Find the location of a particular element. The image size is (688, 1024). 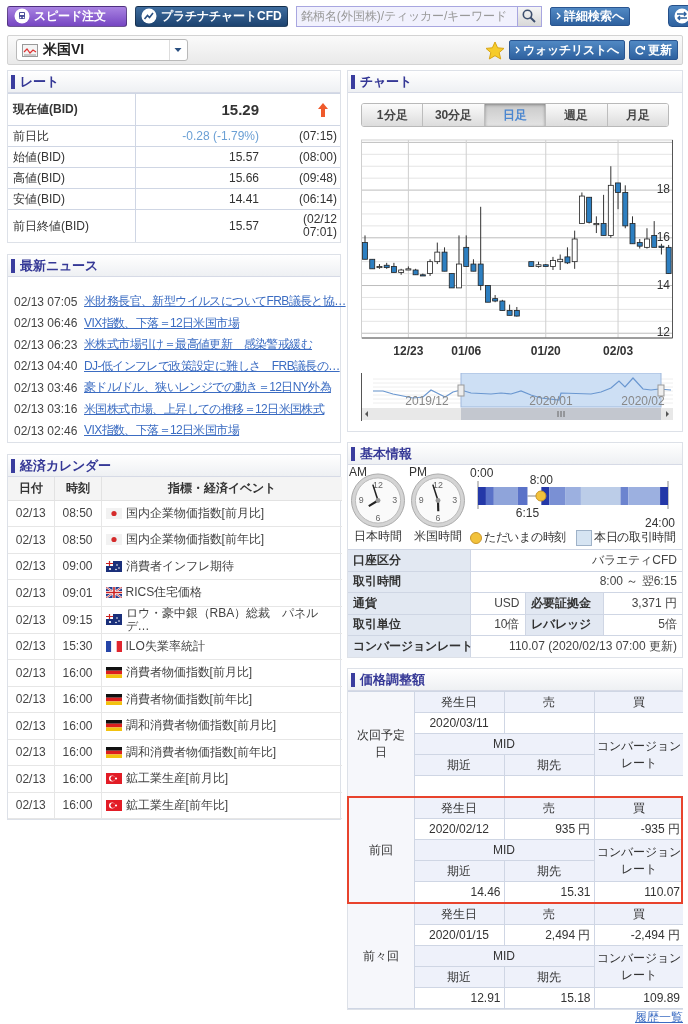

event-name: RICS住宅価格 is located at coordinates (164, 593).